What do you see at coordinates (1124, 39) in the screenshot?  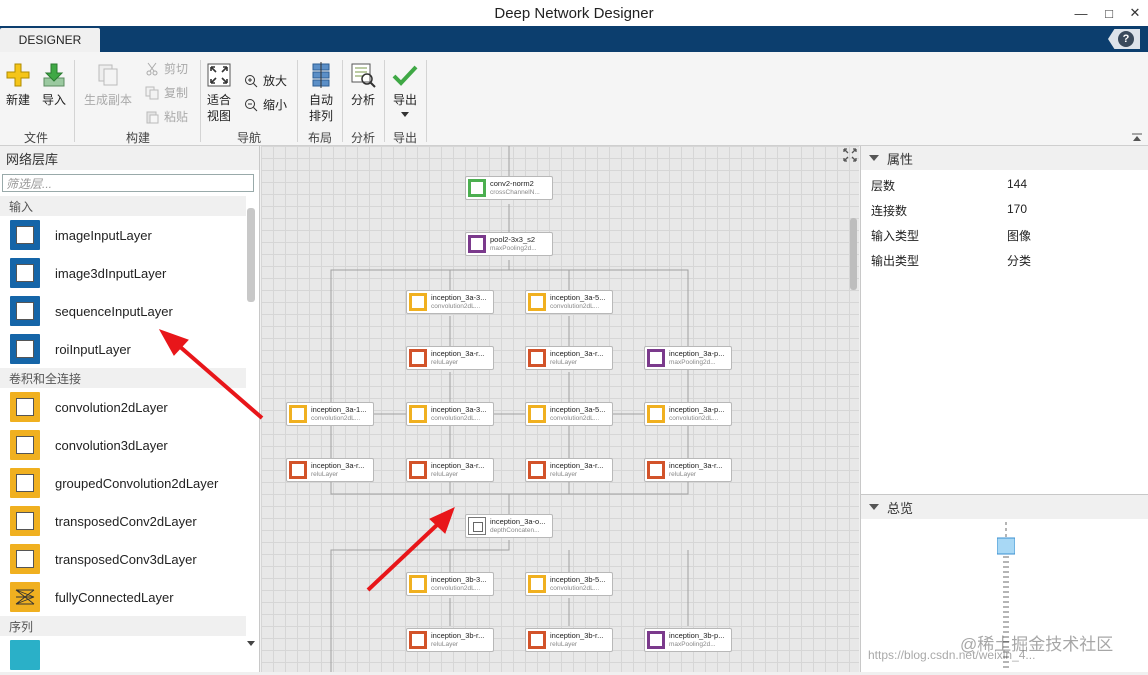 I see `help-button: ?` at bounding box center [1124, 39].